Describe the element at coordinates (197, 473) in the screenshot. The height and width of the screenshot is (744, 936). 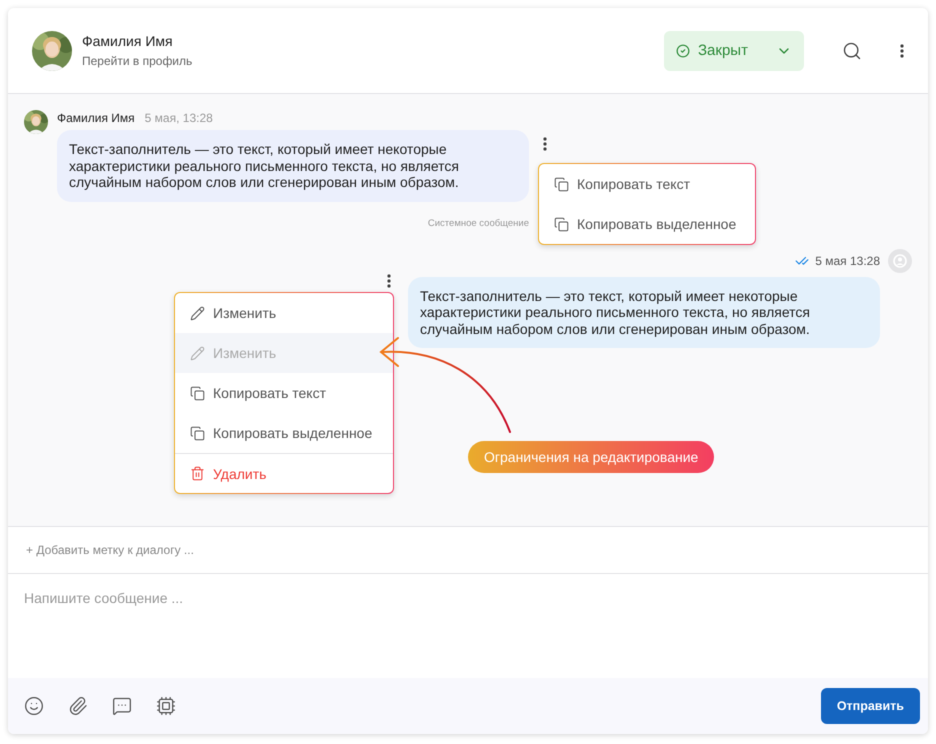
I see `trash-icon` at that location.